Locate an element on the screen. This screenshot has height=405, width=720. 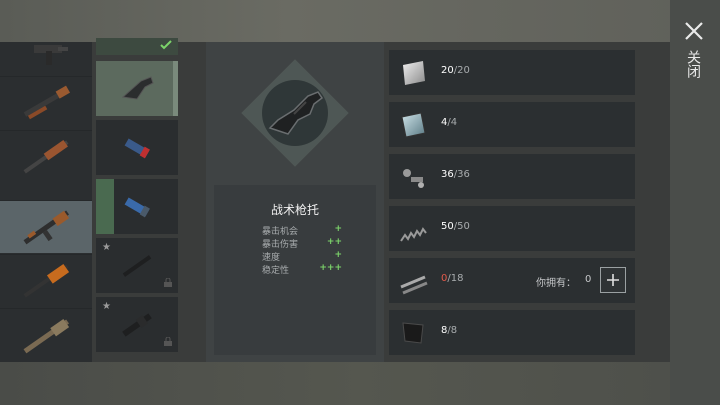
spring-icon is located at coordinates (413, 234).